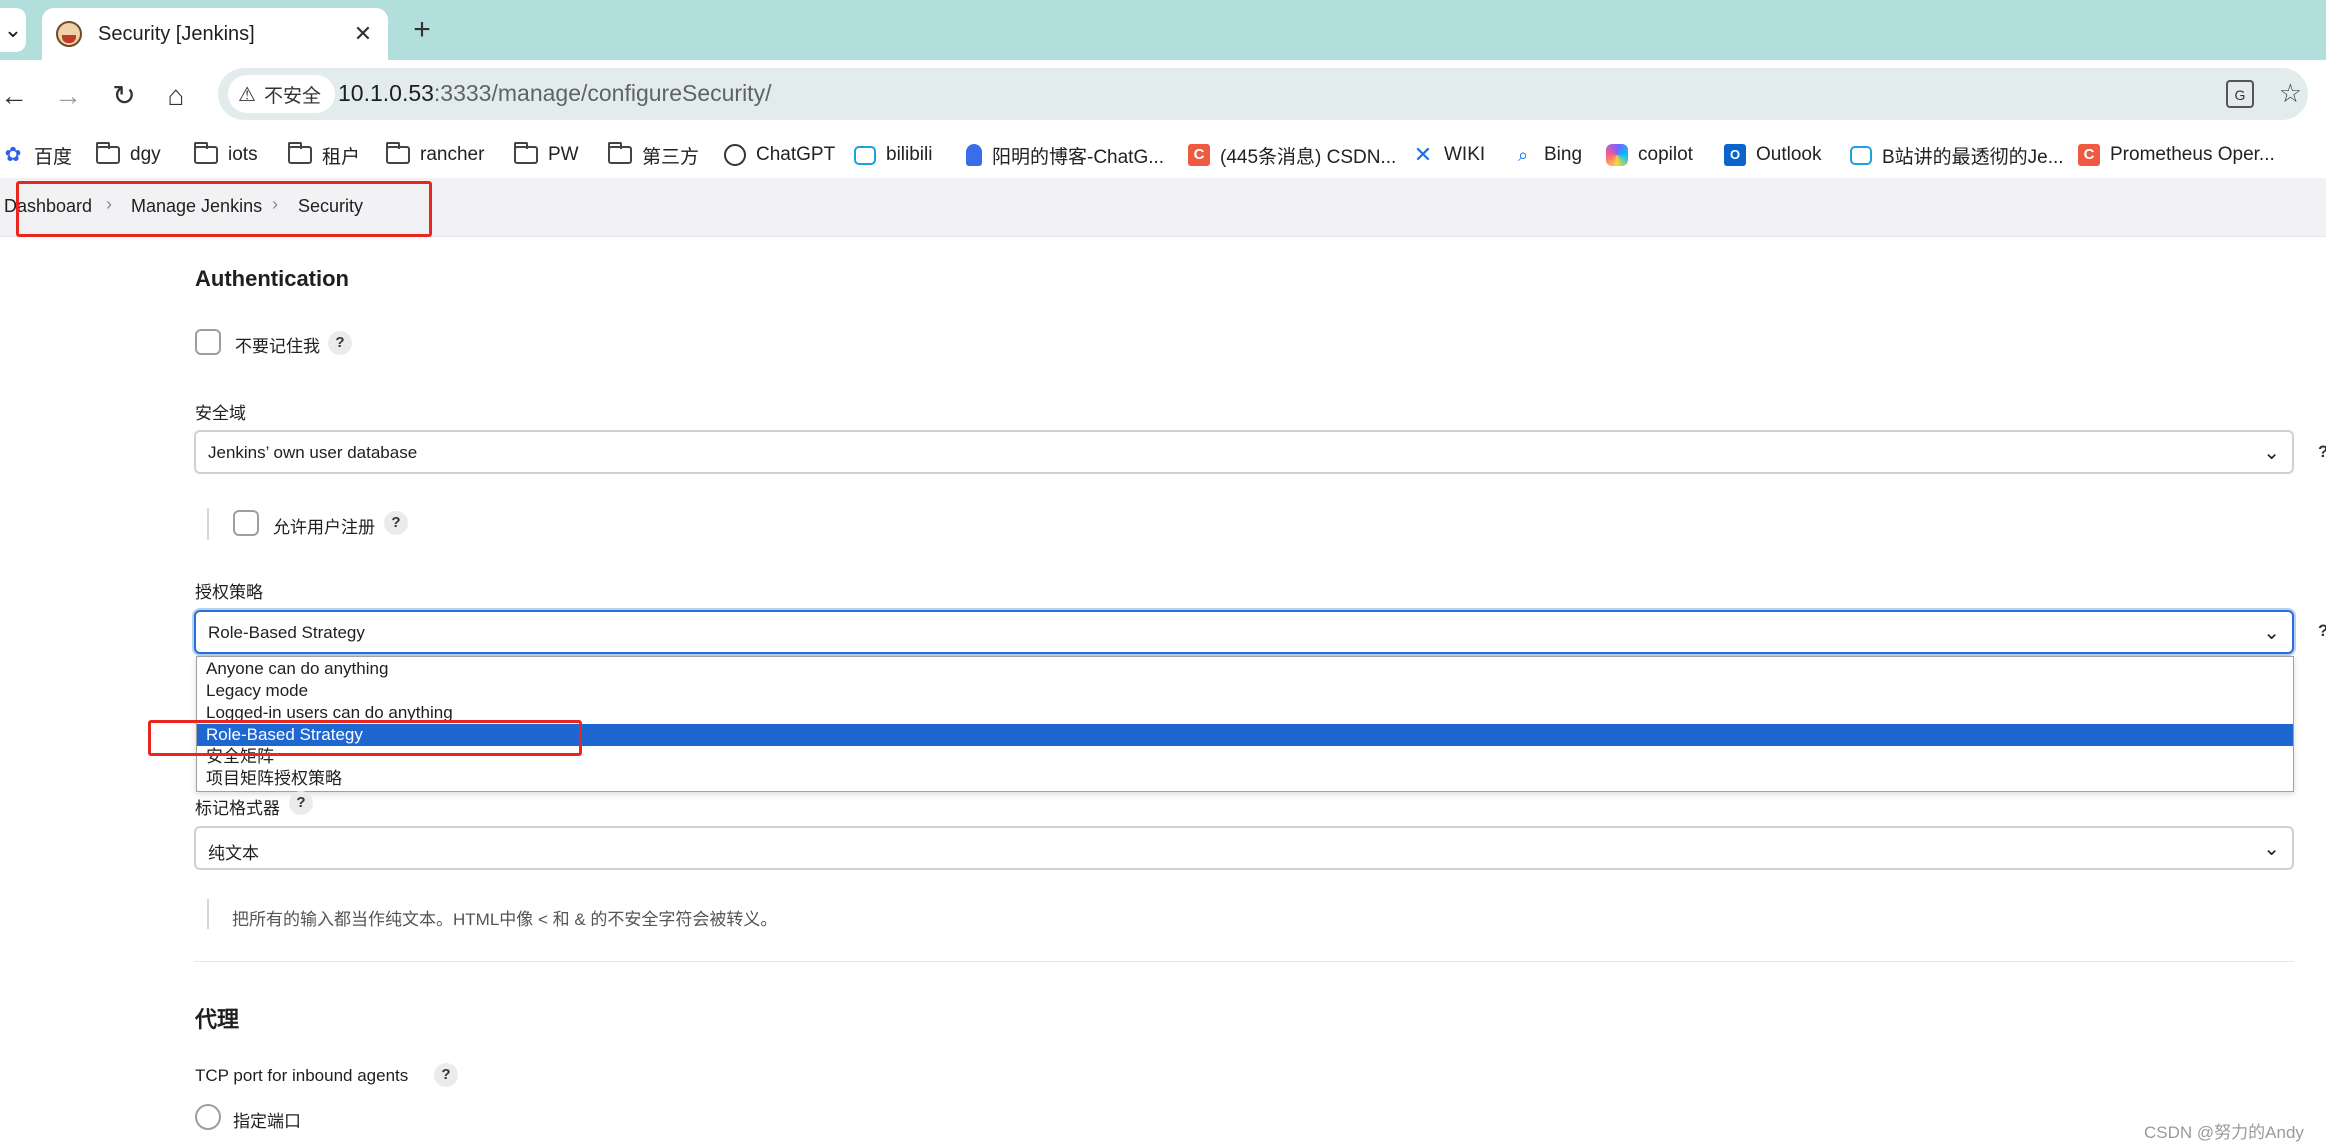 The width and height of the screenshot is (2326, 1147). I want to click on home-button: ⌂, so click(176, 96).